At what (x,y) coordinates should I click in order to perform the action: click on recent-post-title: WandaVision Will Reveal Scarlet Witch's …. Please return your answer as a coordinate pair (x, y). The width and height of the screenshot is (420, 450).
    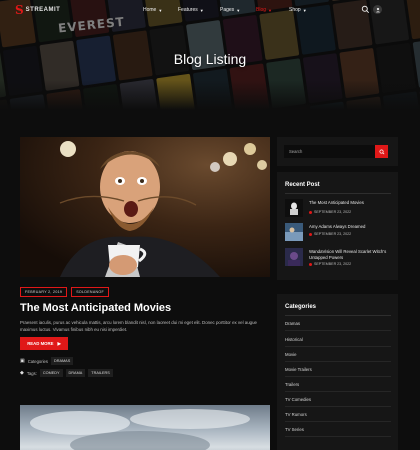
    Looking at the image, I should click on (351, 255).